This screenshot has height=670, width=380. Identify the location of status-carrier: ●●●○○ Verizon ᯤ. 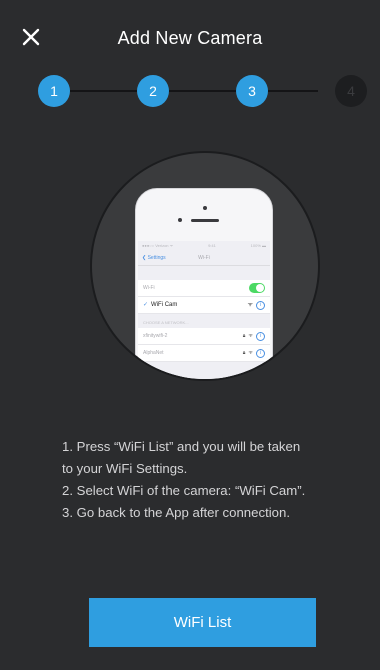
(158, 245).